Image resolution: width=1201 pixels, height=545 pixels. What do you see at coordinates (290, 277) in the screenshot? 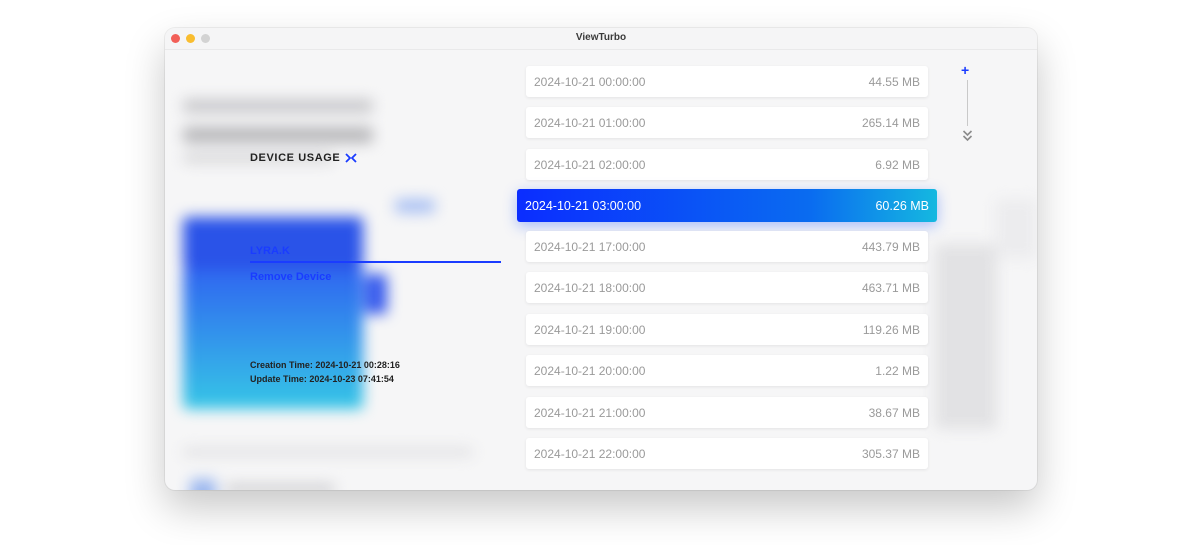
I see `remove-device-button: Remove Device` at bounding box center [290, 277].